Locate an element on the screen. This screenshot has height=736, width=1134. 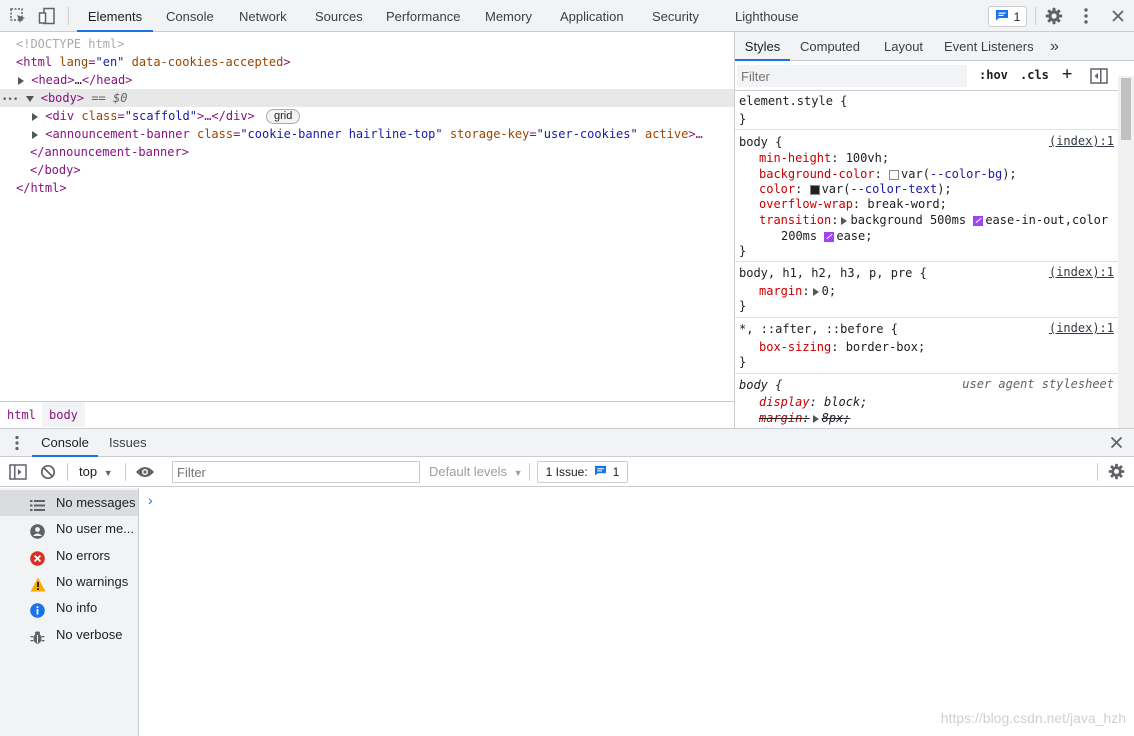
drawer-close-icon is located at coordinates (1116, 444).